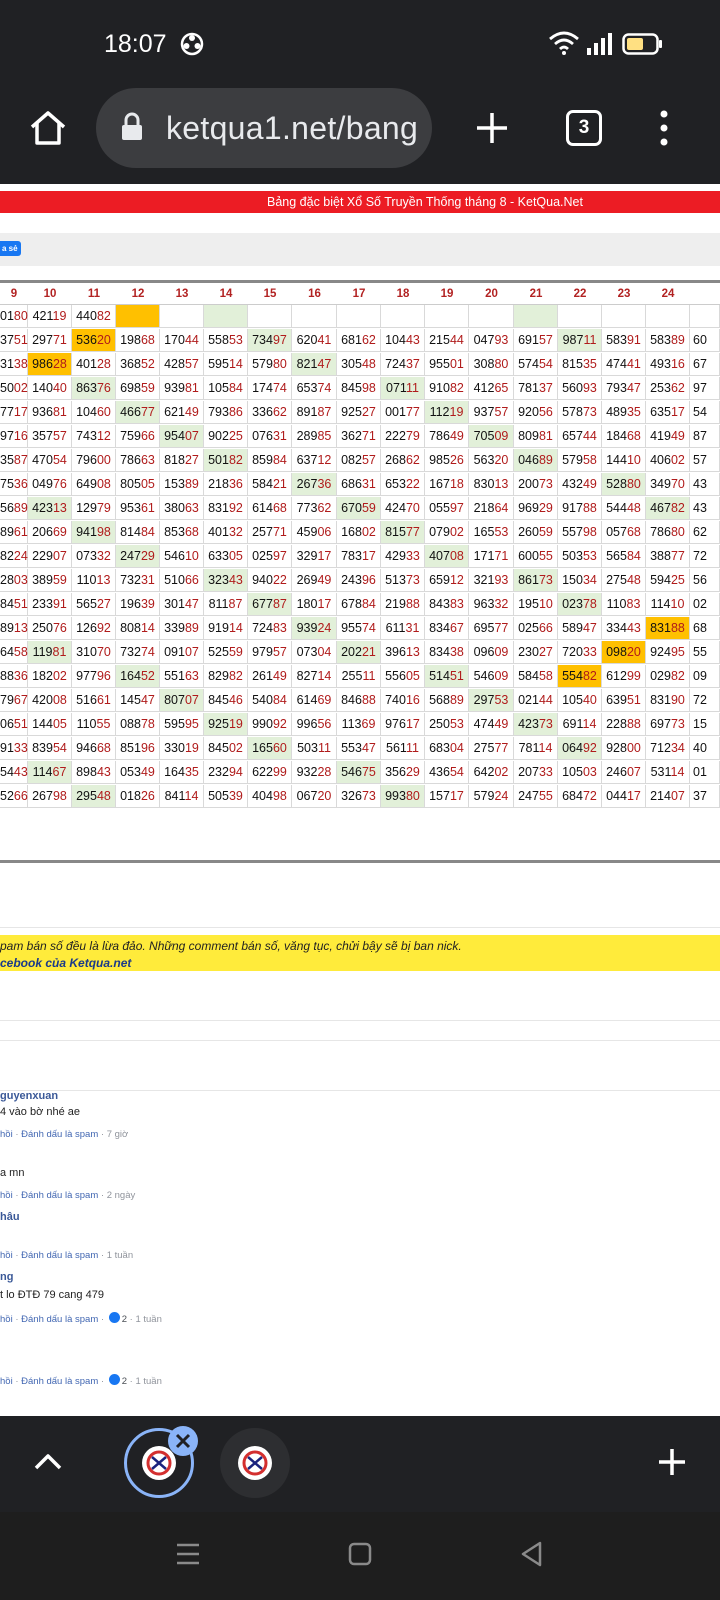 This screenshot has width=720, height=1600. I want to click on table-cell: 46677, so click(138, 412).